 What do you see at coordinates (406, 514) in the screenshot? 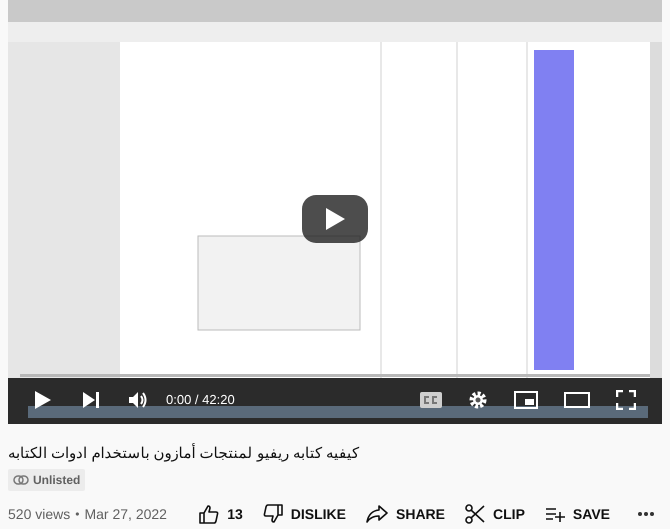
I see `share-button: SHARE` at bounding box center [406, 514].